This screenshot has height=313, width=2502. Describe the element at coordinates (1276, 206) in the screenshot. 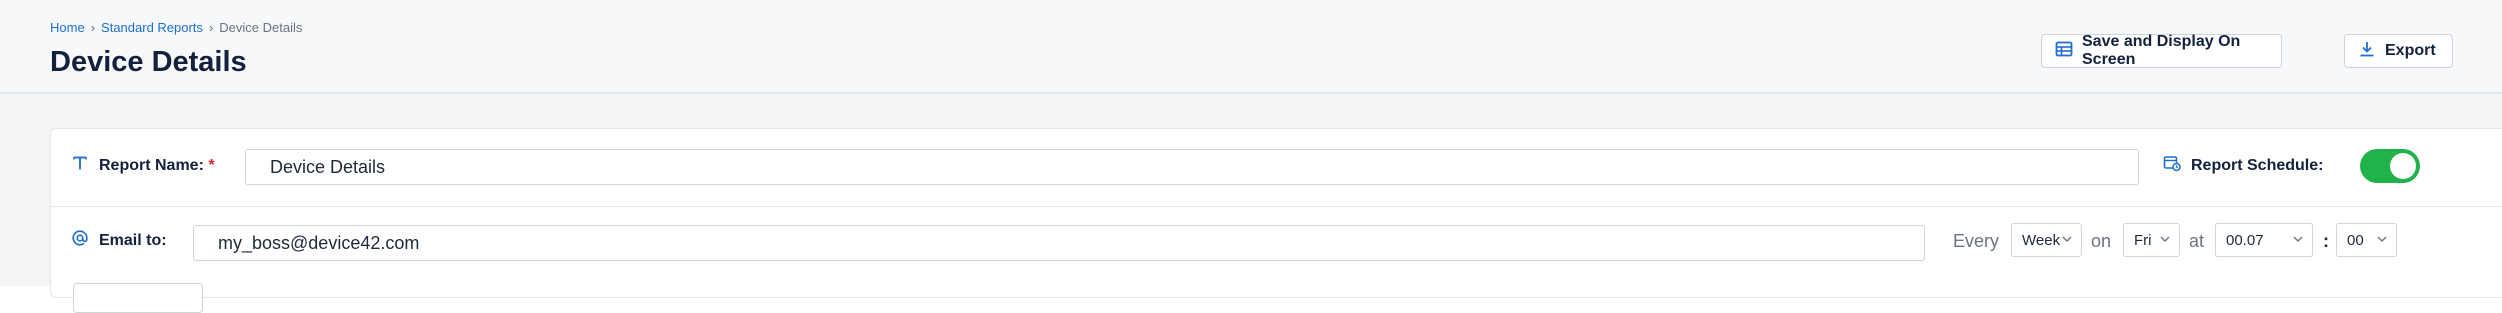

I see `row-divider` at that location.